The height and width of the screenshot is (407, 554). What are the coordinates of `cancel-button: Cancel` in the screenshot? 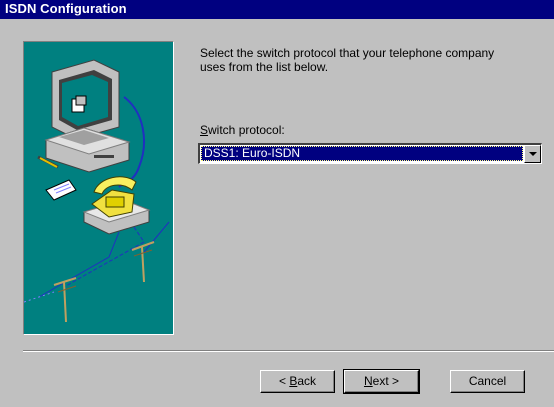 It's located at (487, 381).